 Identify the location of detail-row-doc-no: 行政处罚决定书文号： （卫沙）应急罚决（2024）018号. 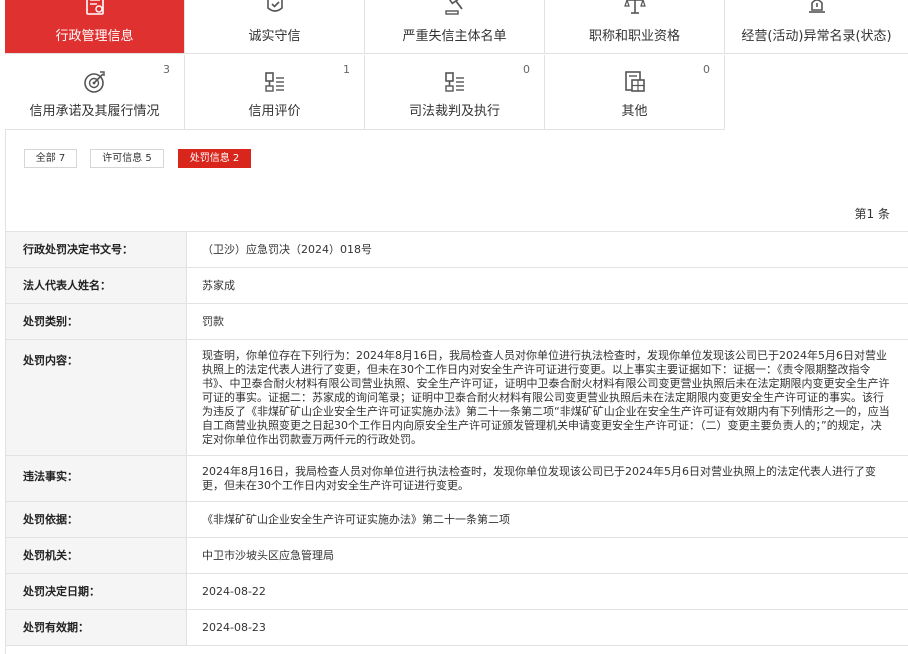
(457, 250).